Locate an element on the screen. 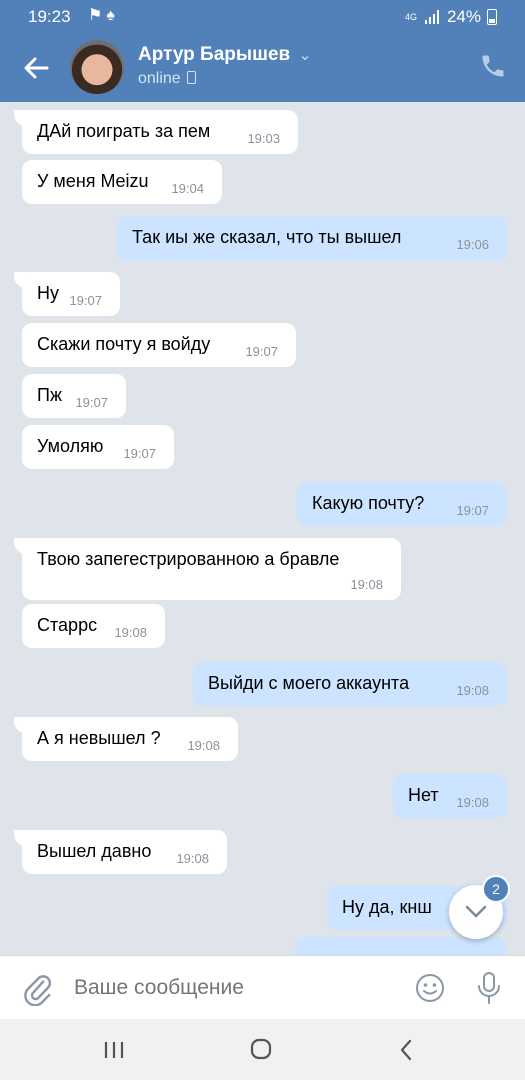 The height and width of the screenshot is (1080, 525). message-text: Ну да, кнш is located at coordinates (387, 907).